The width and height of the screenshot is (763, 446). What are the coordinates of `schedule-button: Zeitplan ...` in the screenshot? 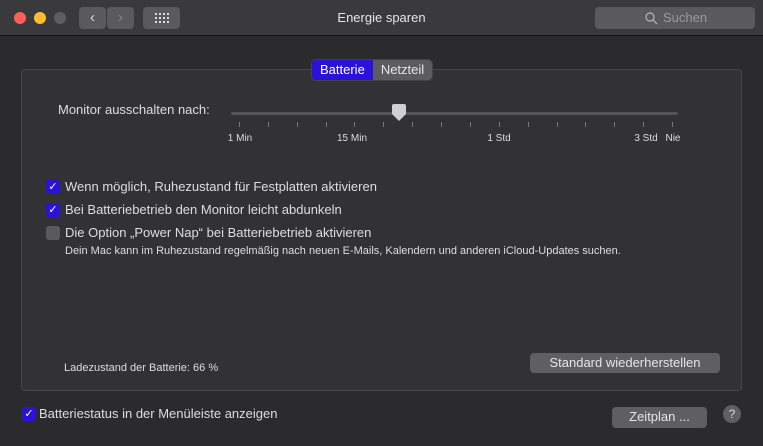 It's located at (659, 417).